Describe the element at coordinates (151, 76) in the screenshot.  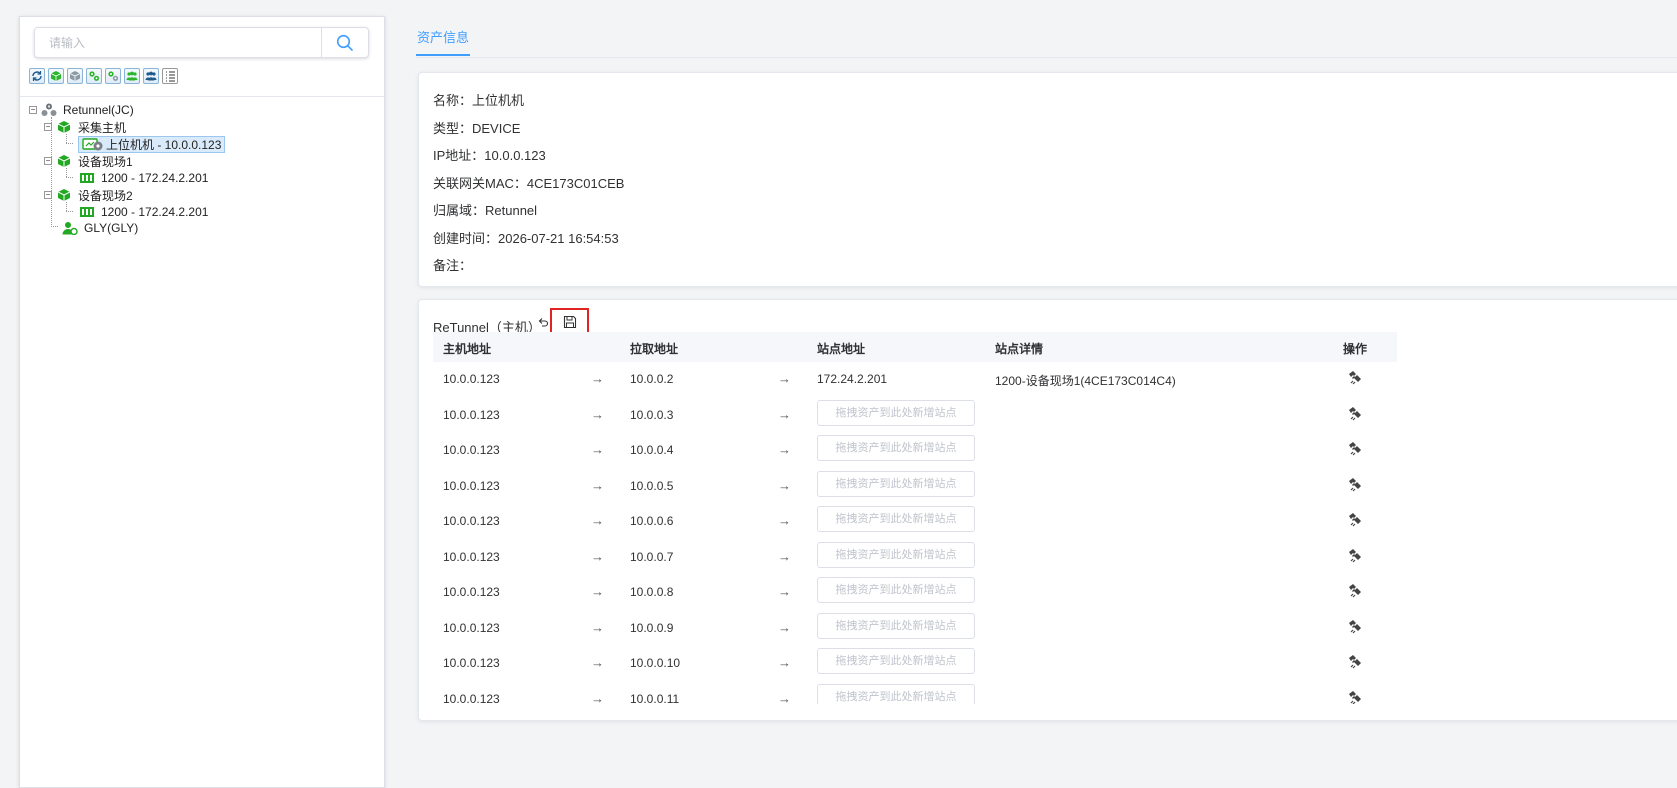
I see `hide-users-button` at that location.